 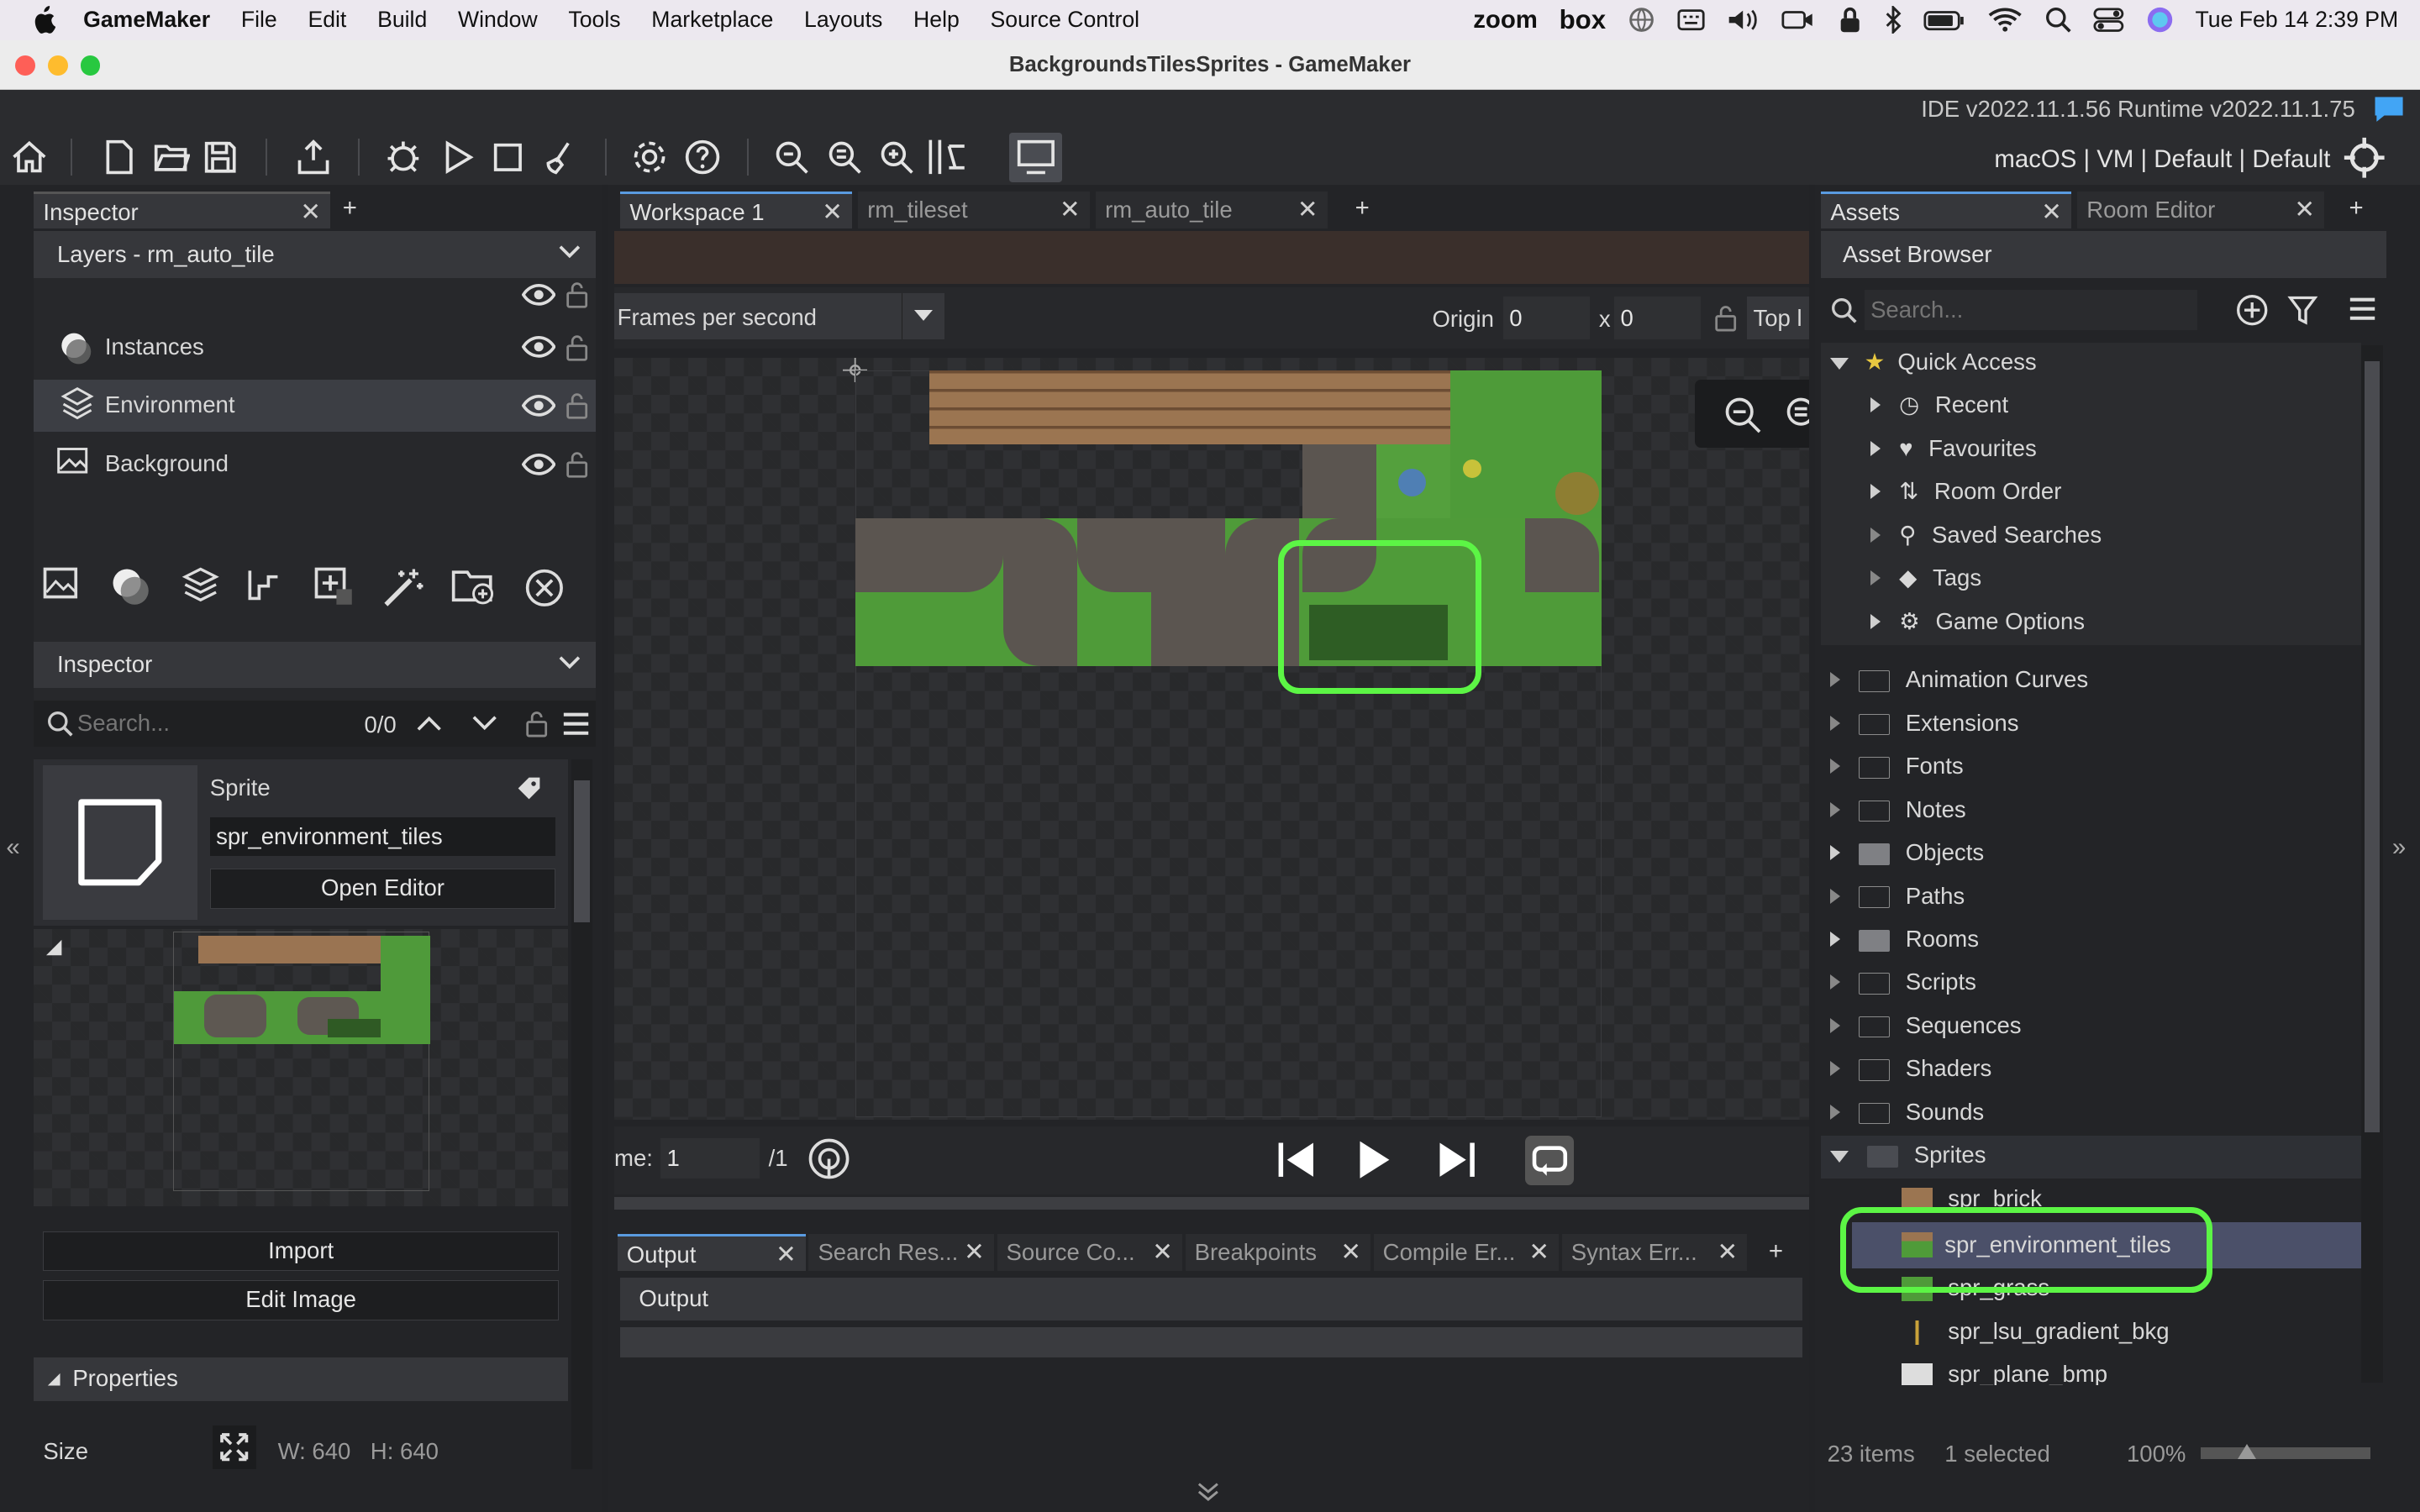 What do you see at coordinates (1978, 621) in the screenshot?
I see `quick-access-game-options: ⚙ Game Options` at bounding box center [1978, 621].